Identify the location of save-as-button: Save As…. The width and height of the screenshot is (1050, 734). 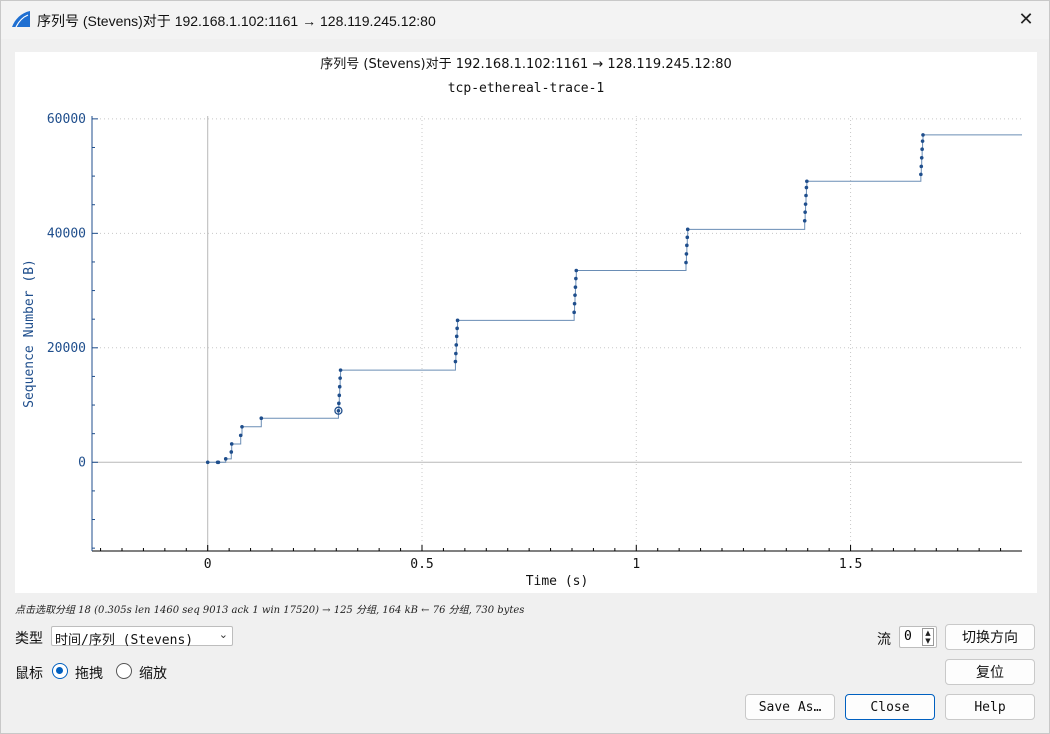
(790, 707).